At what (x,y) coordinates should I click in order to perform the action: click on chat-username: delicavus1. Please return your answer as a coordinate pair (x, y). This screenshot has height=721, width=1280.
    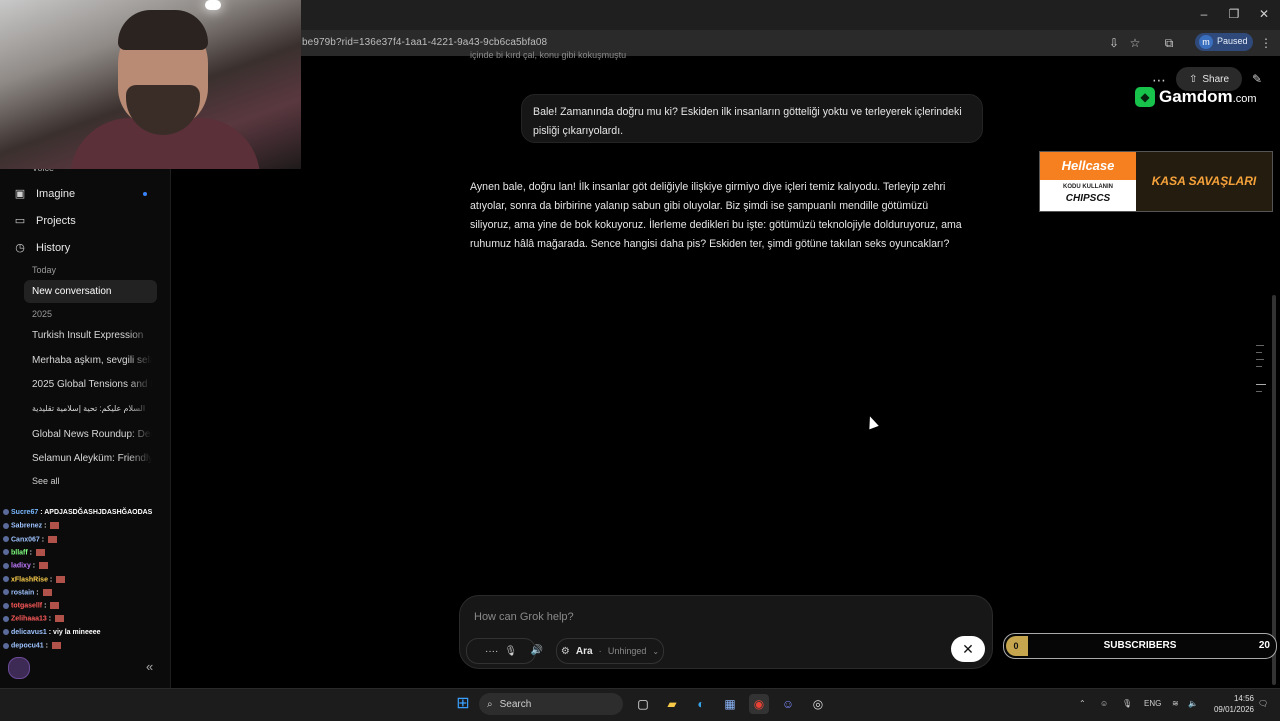
    Looking at the image, I should click on (29, 632).